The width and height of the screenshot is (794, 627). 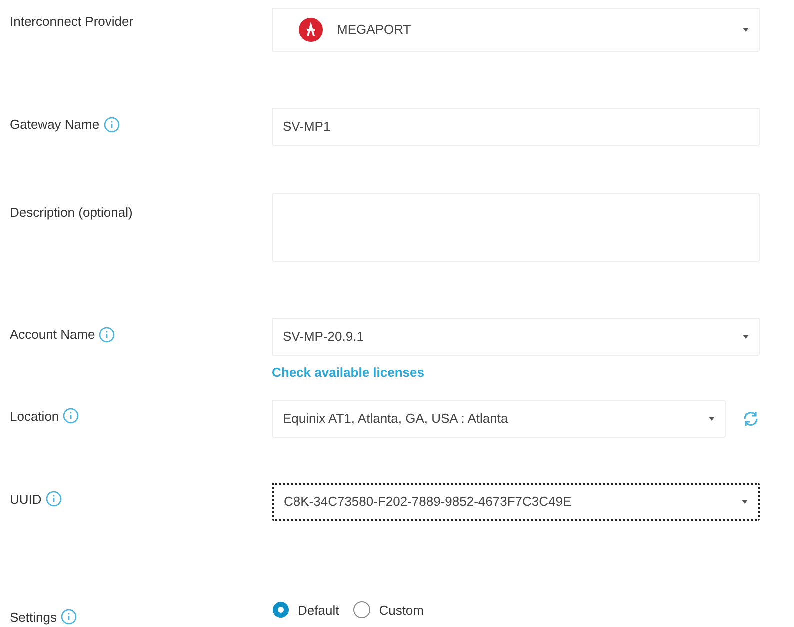 What do you see at coordinates (499, 419) in the screenshot?
I see `dropdown: Equinix AT1, Atlanta, GA, USA : Atlanta` at bounding box center [499, 419].